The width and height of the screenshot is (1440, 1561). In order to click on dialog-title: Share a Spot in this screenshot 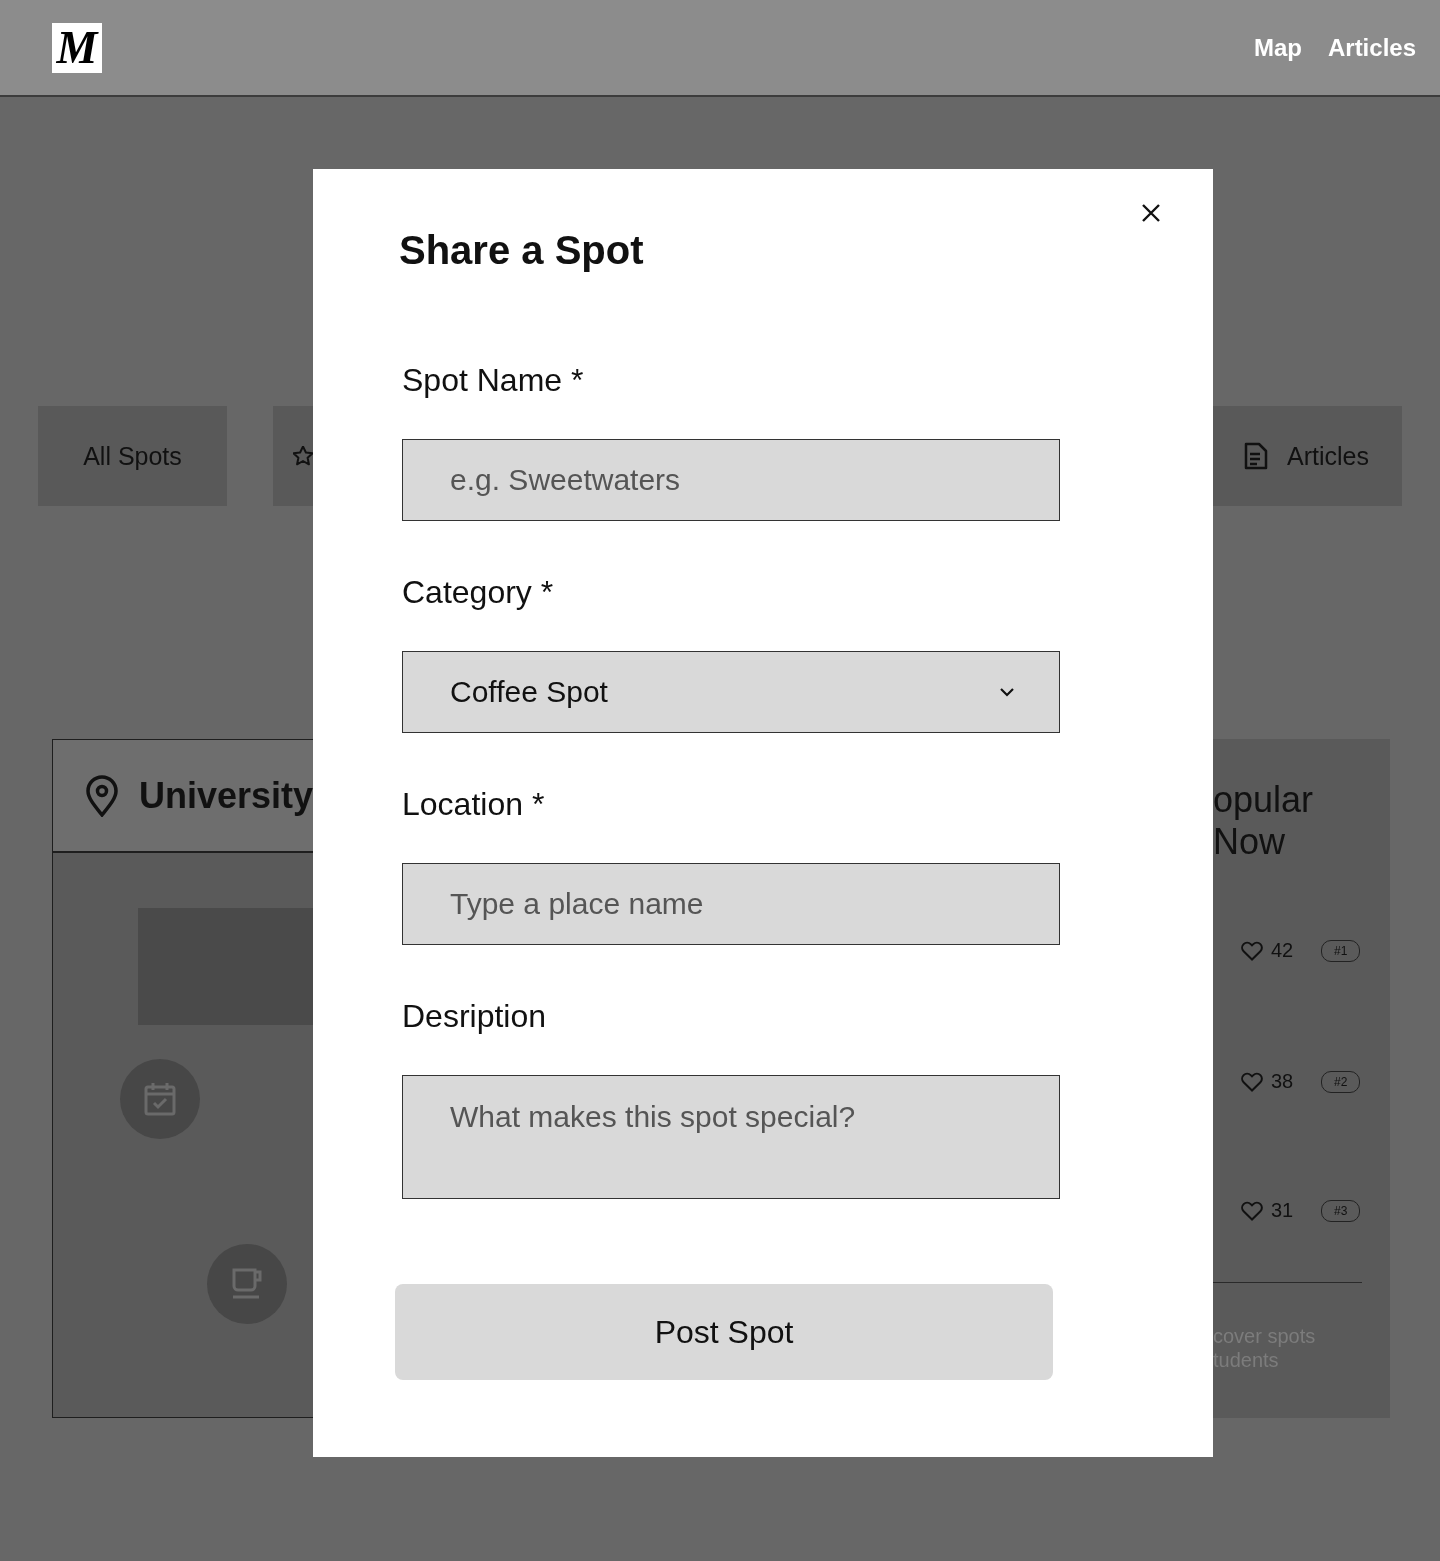, I will do `click(522, 250)`.